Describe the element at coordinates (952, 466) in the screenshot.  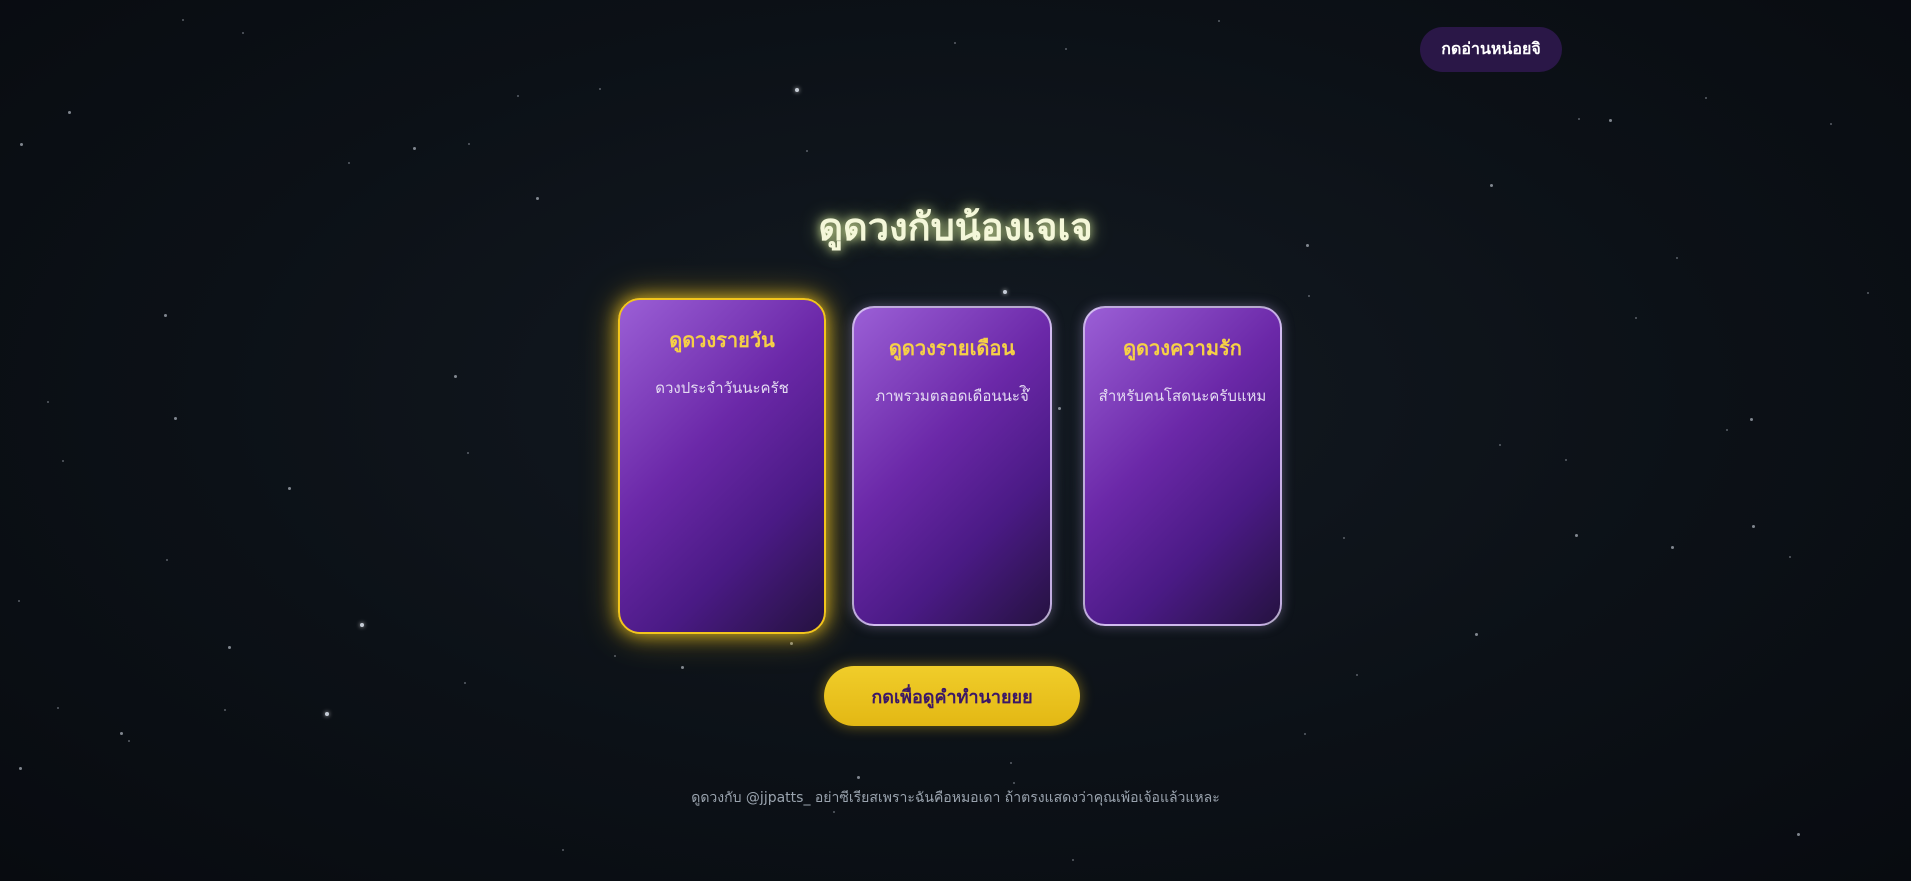
I see `card-monthly-horoscope: ดูดวงรายเดือน ภาพรวมตลอดเดือนนะจ๊ิ` at that location.